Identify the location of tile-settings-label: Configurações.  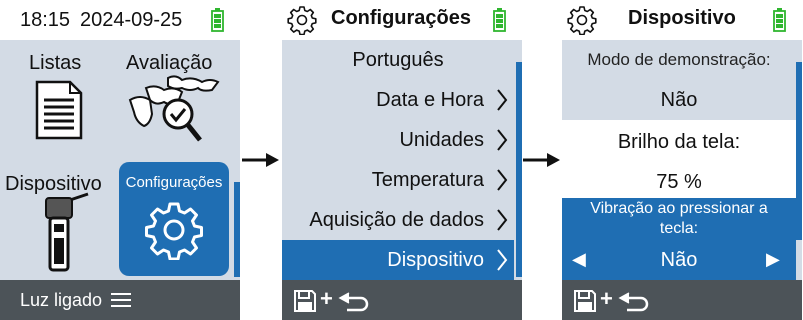
(174, 182).